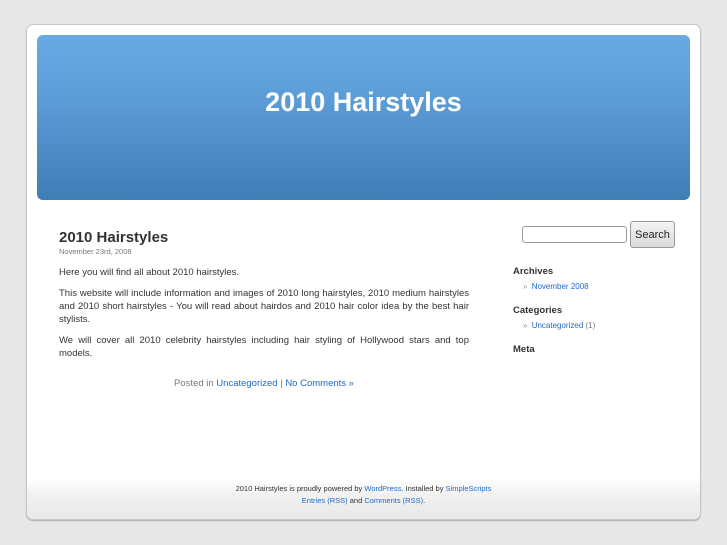 The width and height of the screenshot is (727, 545). I want to click on archives-title: Archives, so click(533, 271).